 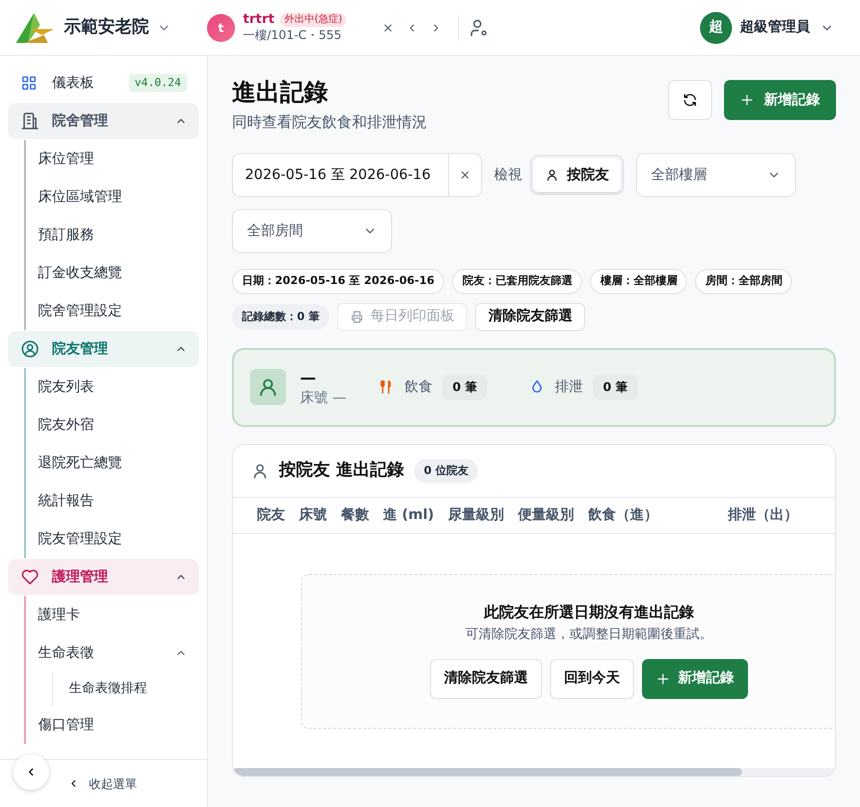 I want to click on resident-location: 一樓/101-C・555, so click(x=293, y=36).